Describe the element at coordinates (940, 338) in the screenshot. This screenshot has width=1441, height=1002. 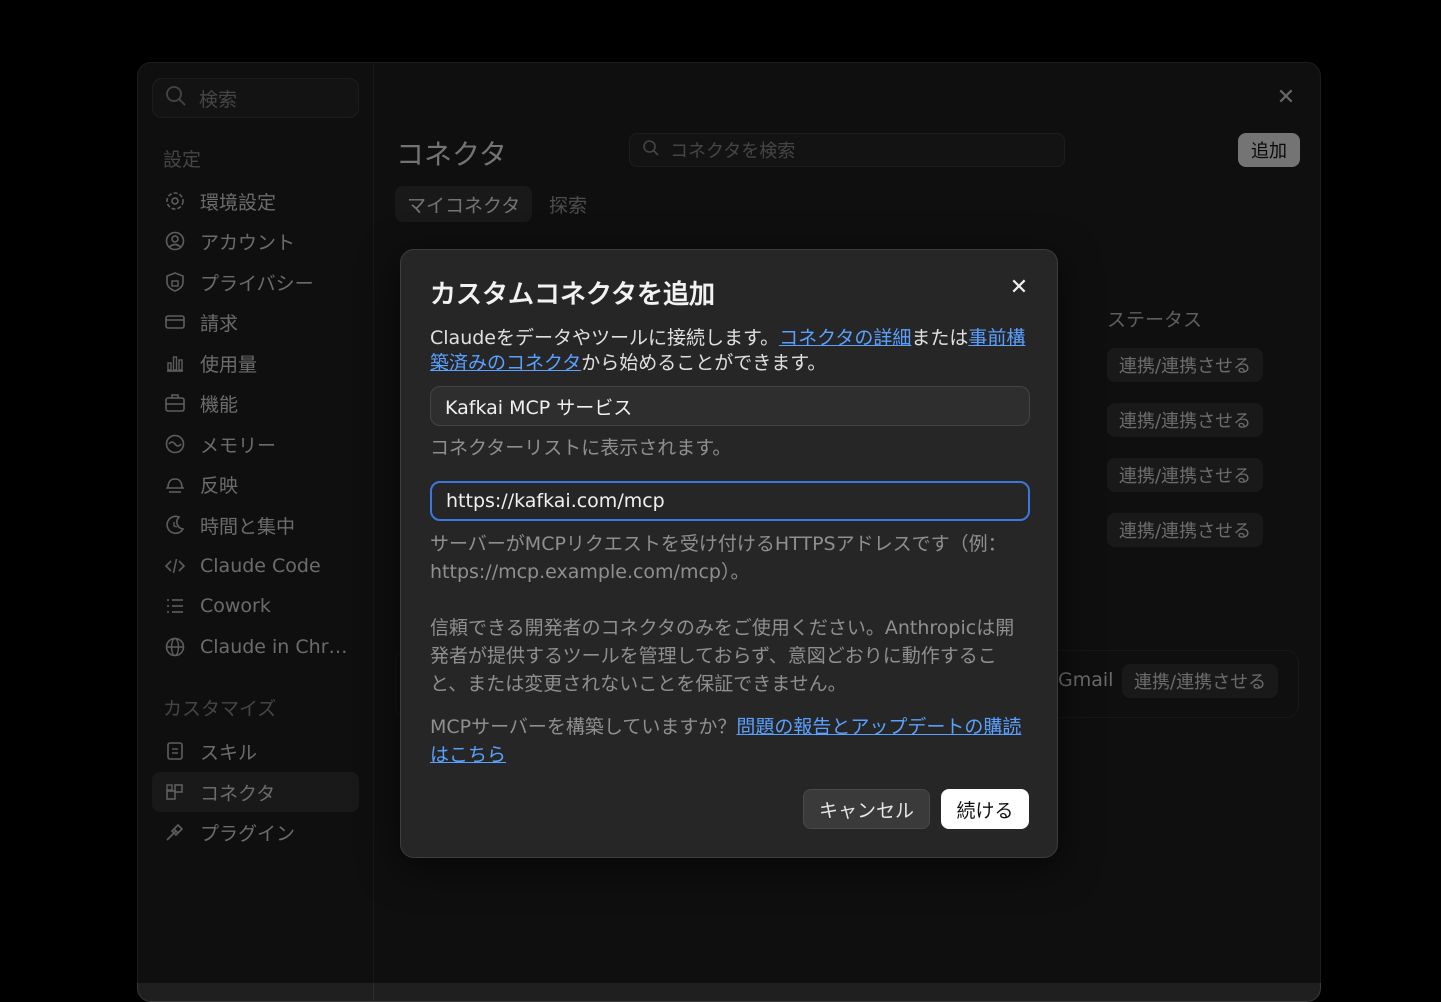
I see `desc-mid: または` at that location.